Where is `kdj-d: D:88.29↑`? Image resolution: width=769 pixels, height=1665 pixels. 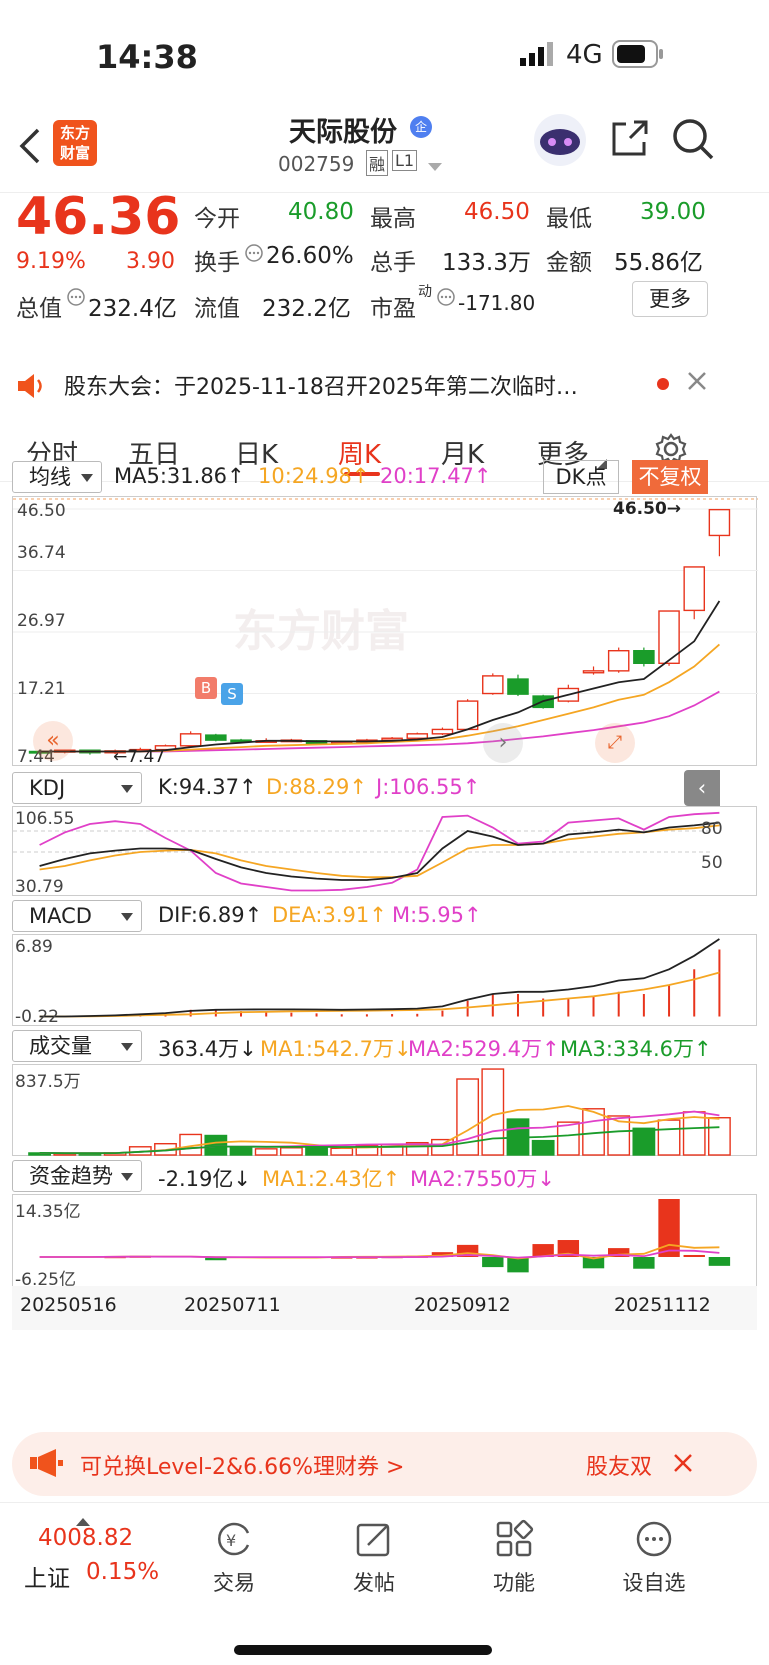 kdj-d: D:88.29↑ is located at coordinates (316, 787).